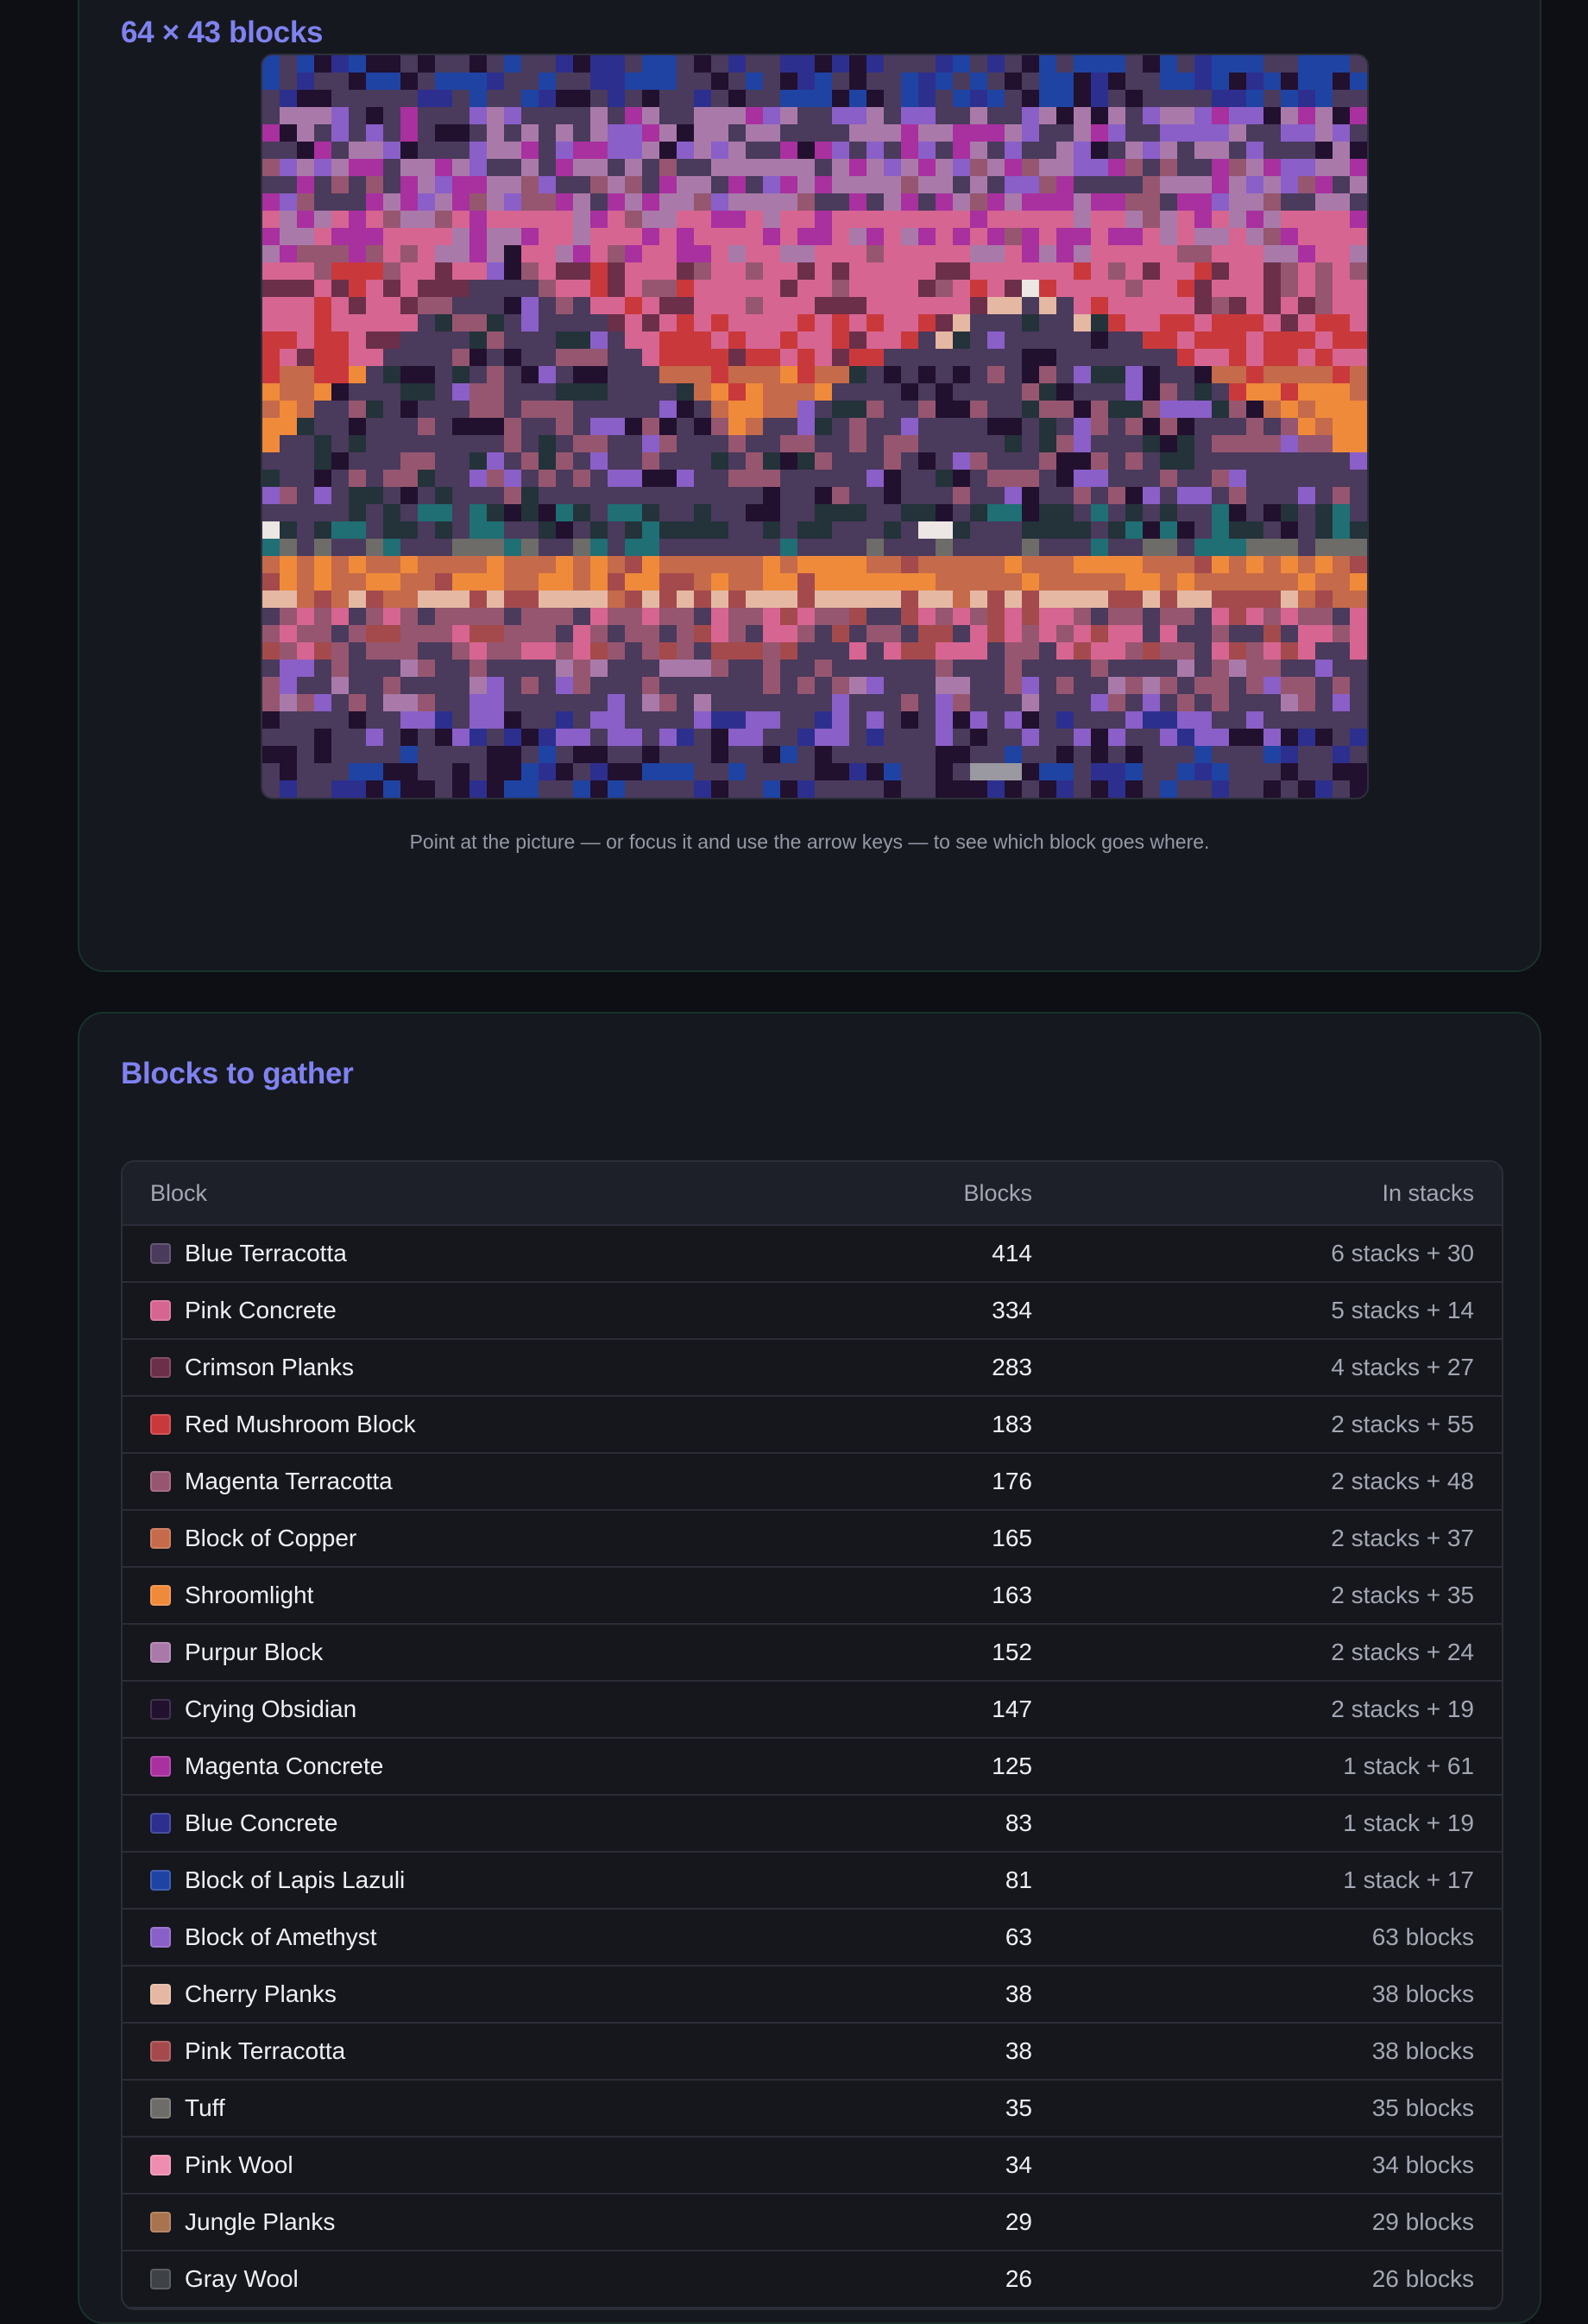  Describe the element at coordinates (266, 1253) in the screenshot. I see `block-name: Blue Terracotta` at that location.